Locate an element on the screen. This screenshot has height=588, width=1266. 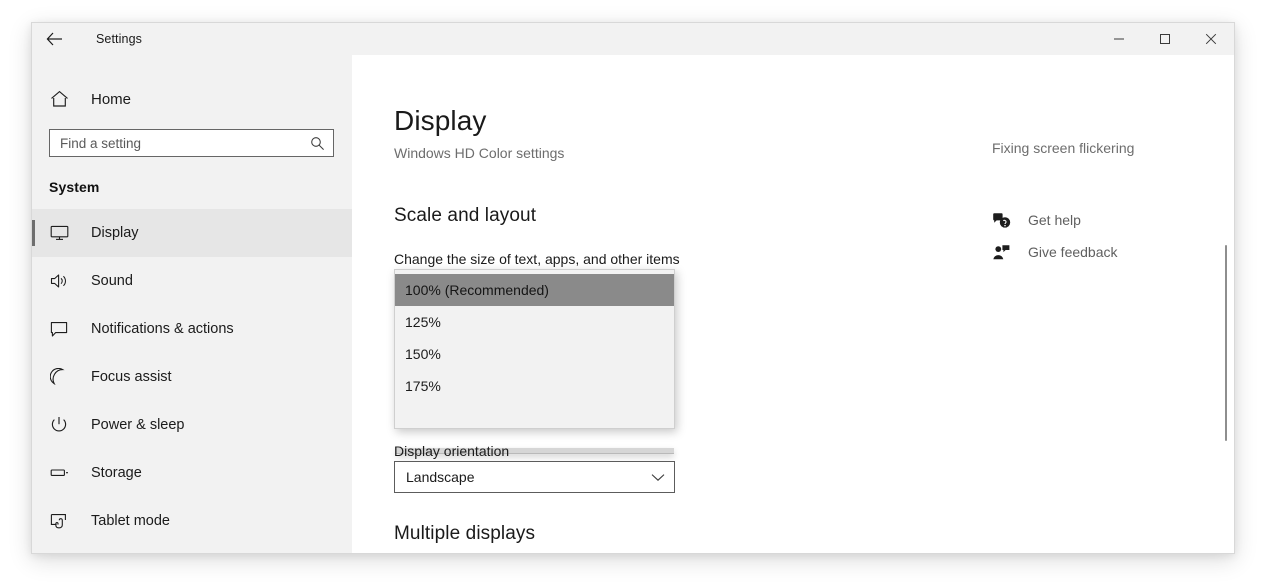
notification-icon is located at coordinates (64, 329).